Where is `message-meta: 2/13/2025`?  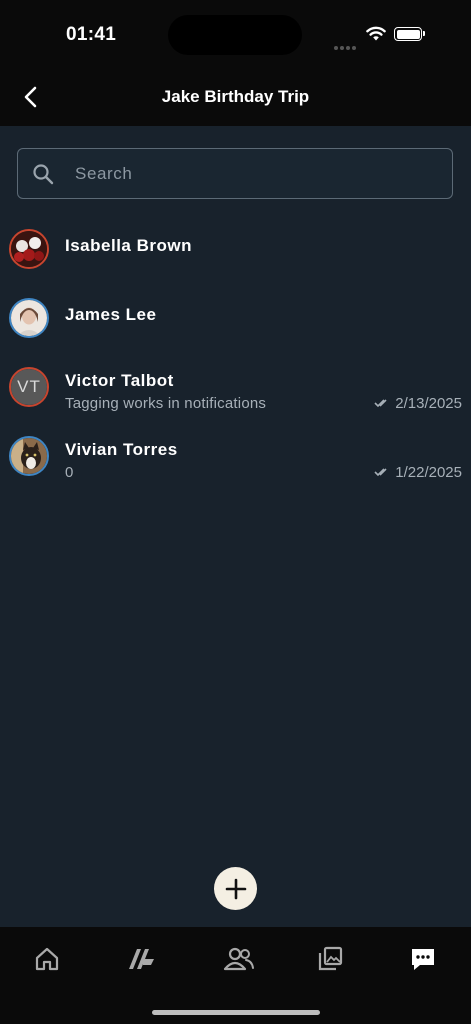 message-meta: 2/13/2025 is located at coordinates (418, 403).